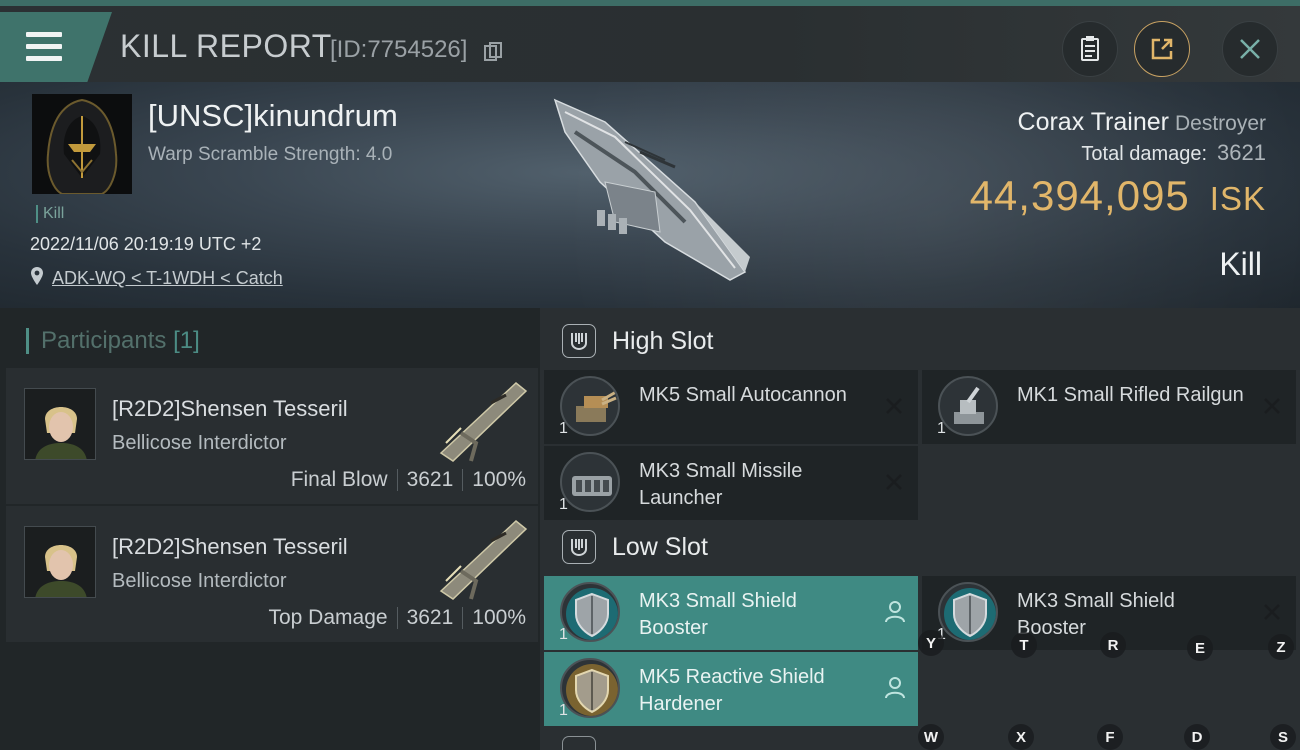 This screenshot has height=750, width=1300. What do you see at coordinates (1079, 195) in the screenshot?
I see `isk-amount: 44,394,095` at bounding box center [1079, 195].